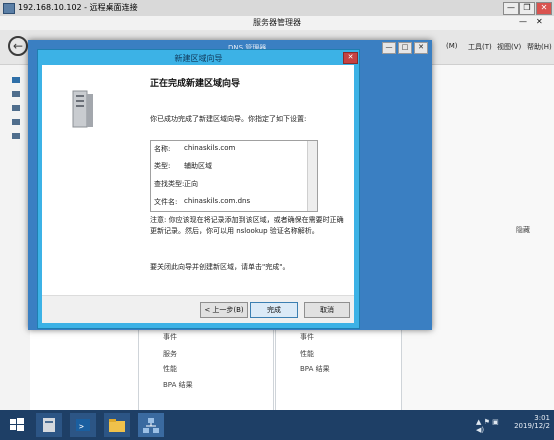 The height and width of the screenshot is (440, 554). I want to click on windows-logo-icon, so click(17, 424).